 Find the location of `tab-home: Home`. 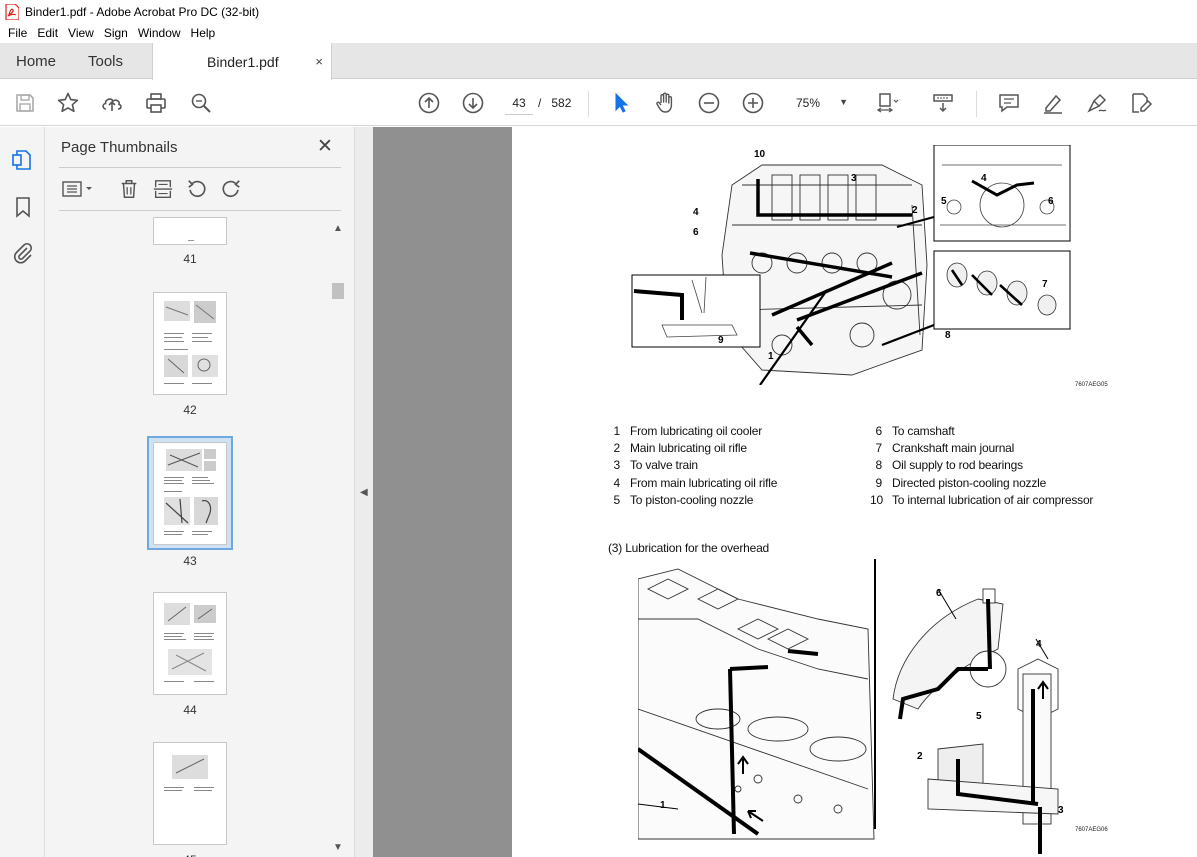

tab-home: Home is located at coordinates (36, 61).